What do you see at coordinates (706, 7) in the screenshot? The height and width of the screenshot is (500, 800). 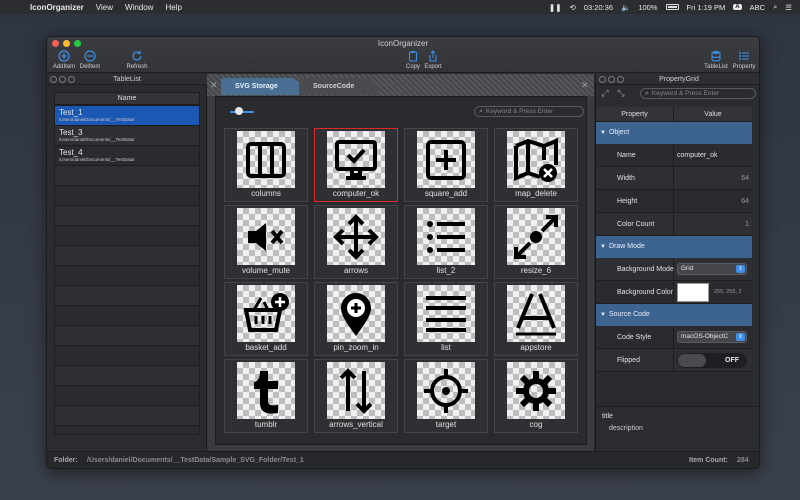 I see `menubar-datetime: Fri 1:19 PM` at bounding box center [706, 7].